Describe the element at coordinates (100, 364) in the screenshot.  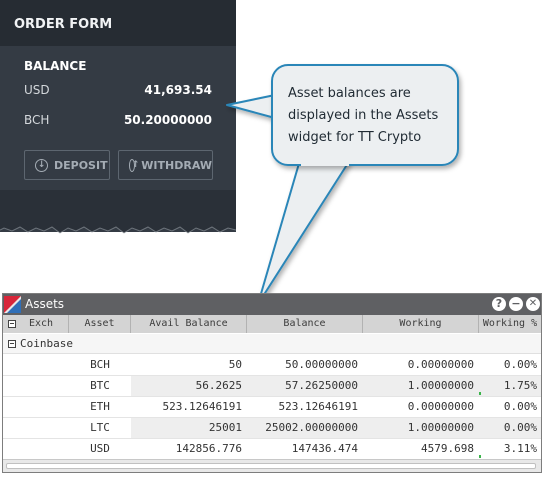
I see `asset-cell: BCH` at that location.